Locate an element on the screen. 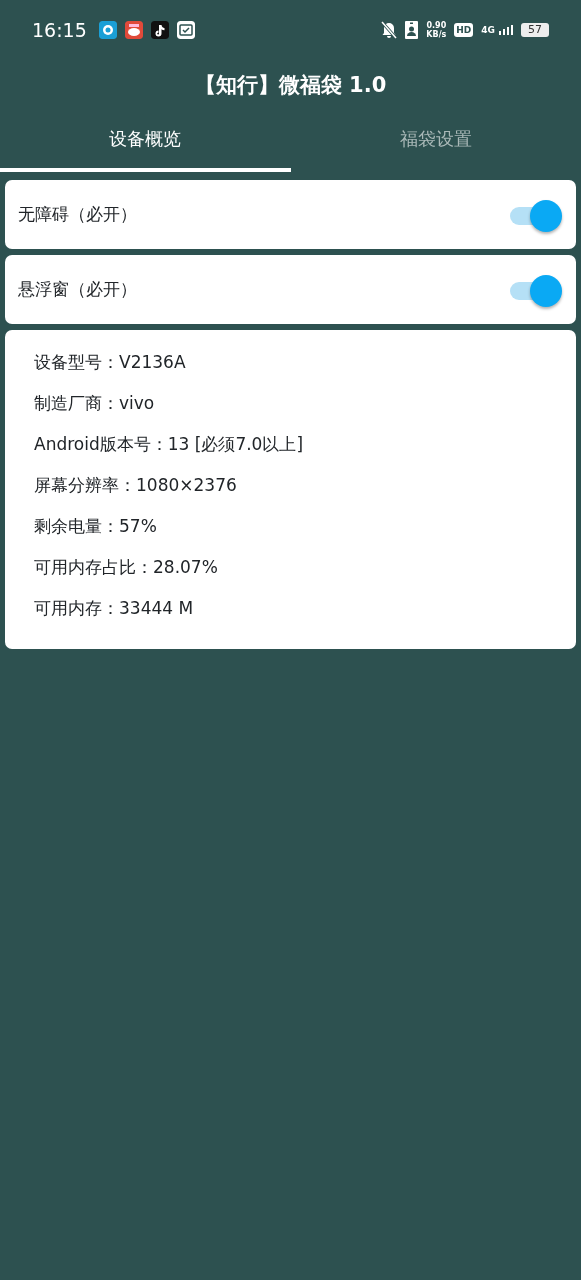 This screenshot has height=1280, width=581. inbox-app-icon is located at coordinates (185, 30).